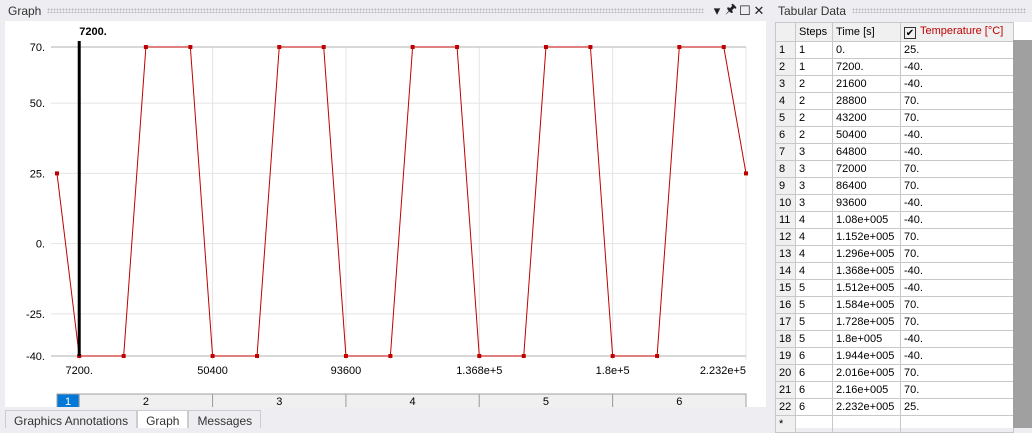  What do you see at coordinates (866, 254) in the screenshot?
I see `time-cell: 1.296e+005` at bounding box center [866, 254].